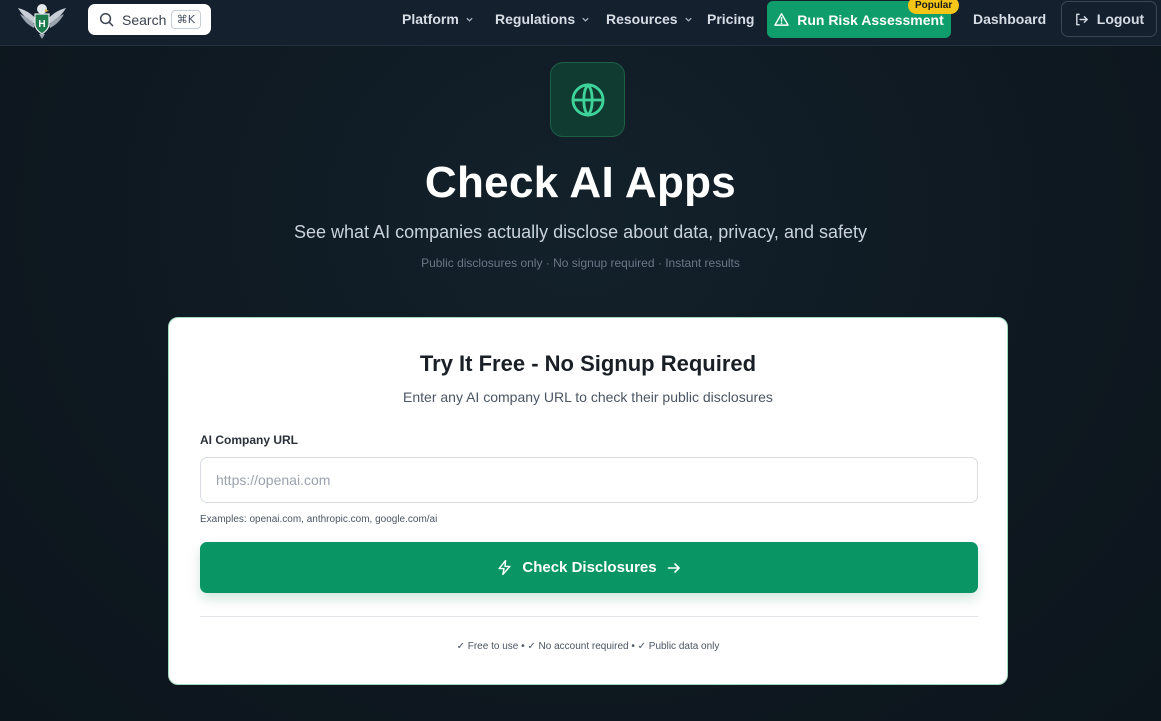 Image resolution: width=1161 pixels, height=721 pixels. Describe the element at coordinates (144, 19) in the screenshot. I see `search-label: Search` at that location.